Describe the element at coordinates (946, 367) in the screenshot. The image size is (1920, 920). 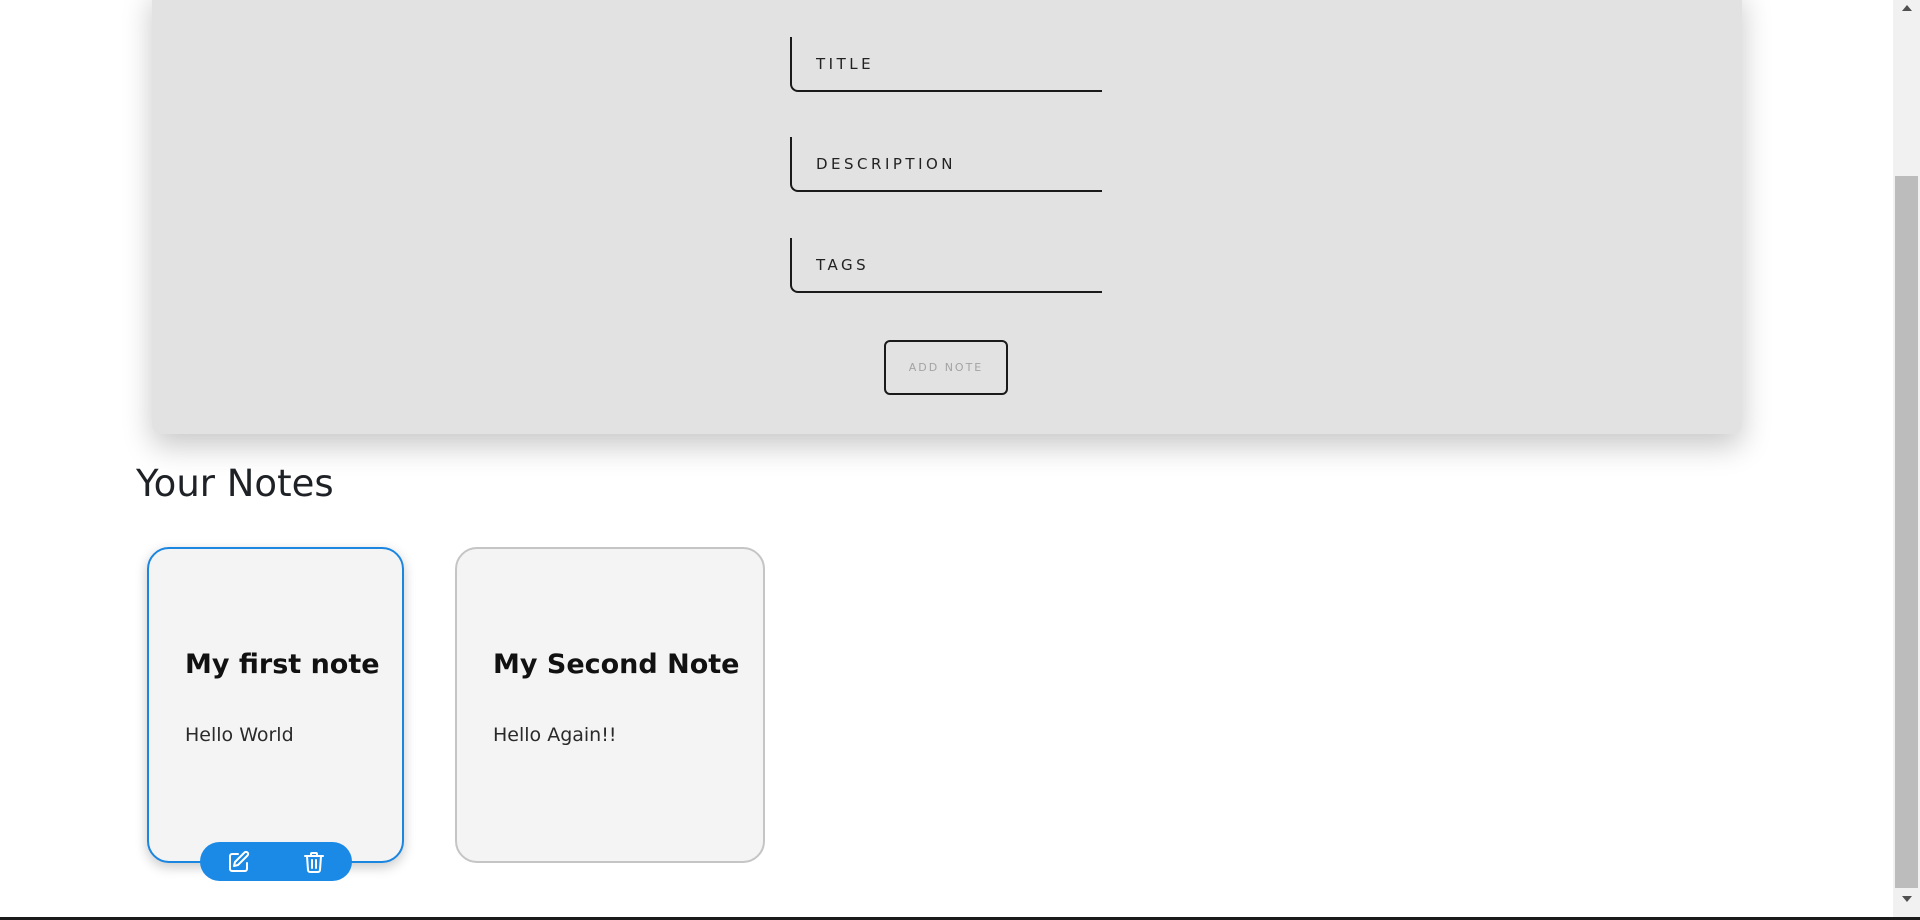
I see `add-note-button: ADD NOTE` at that location.